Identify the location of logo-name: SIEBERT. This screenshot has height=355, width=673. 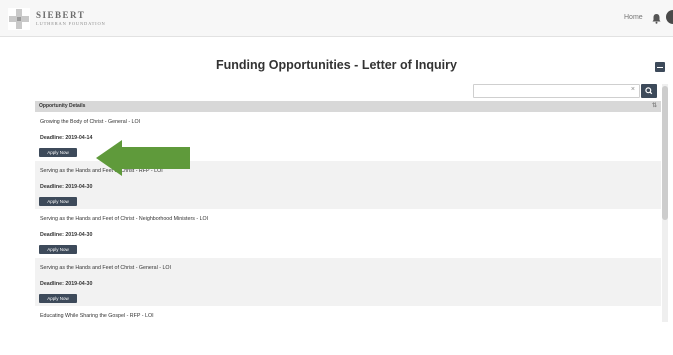
(61, 15).